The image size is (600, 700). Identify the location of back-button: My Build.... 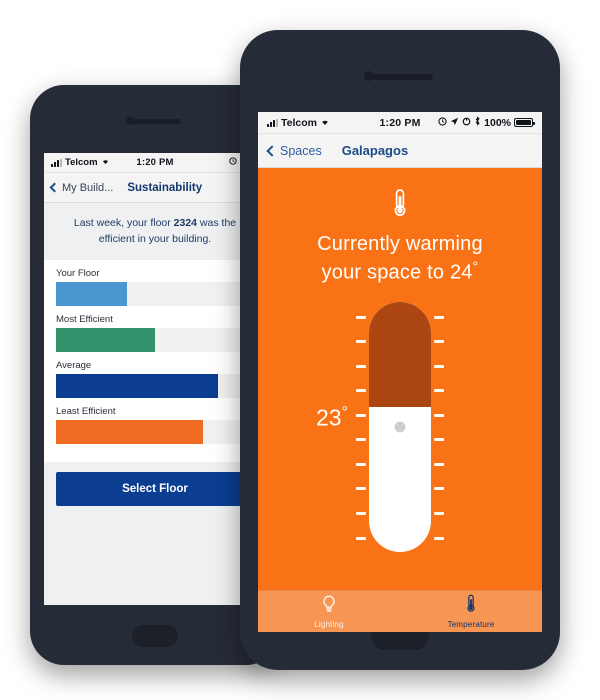
(81, 187).